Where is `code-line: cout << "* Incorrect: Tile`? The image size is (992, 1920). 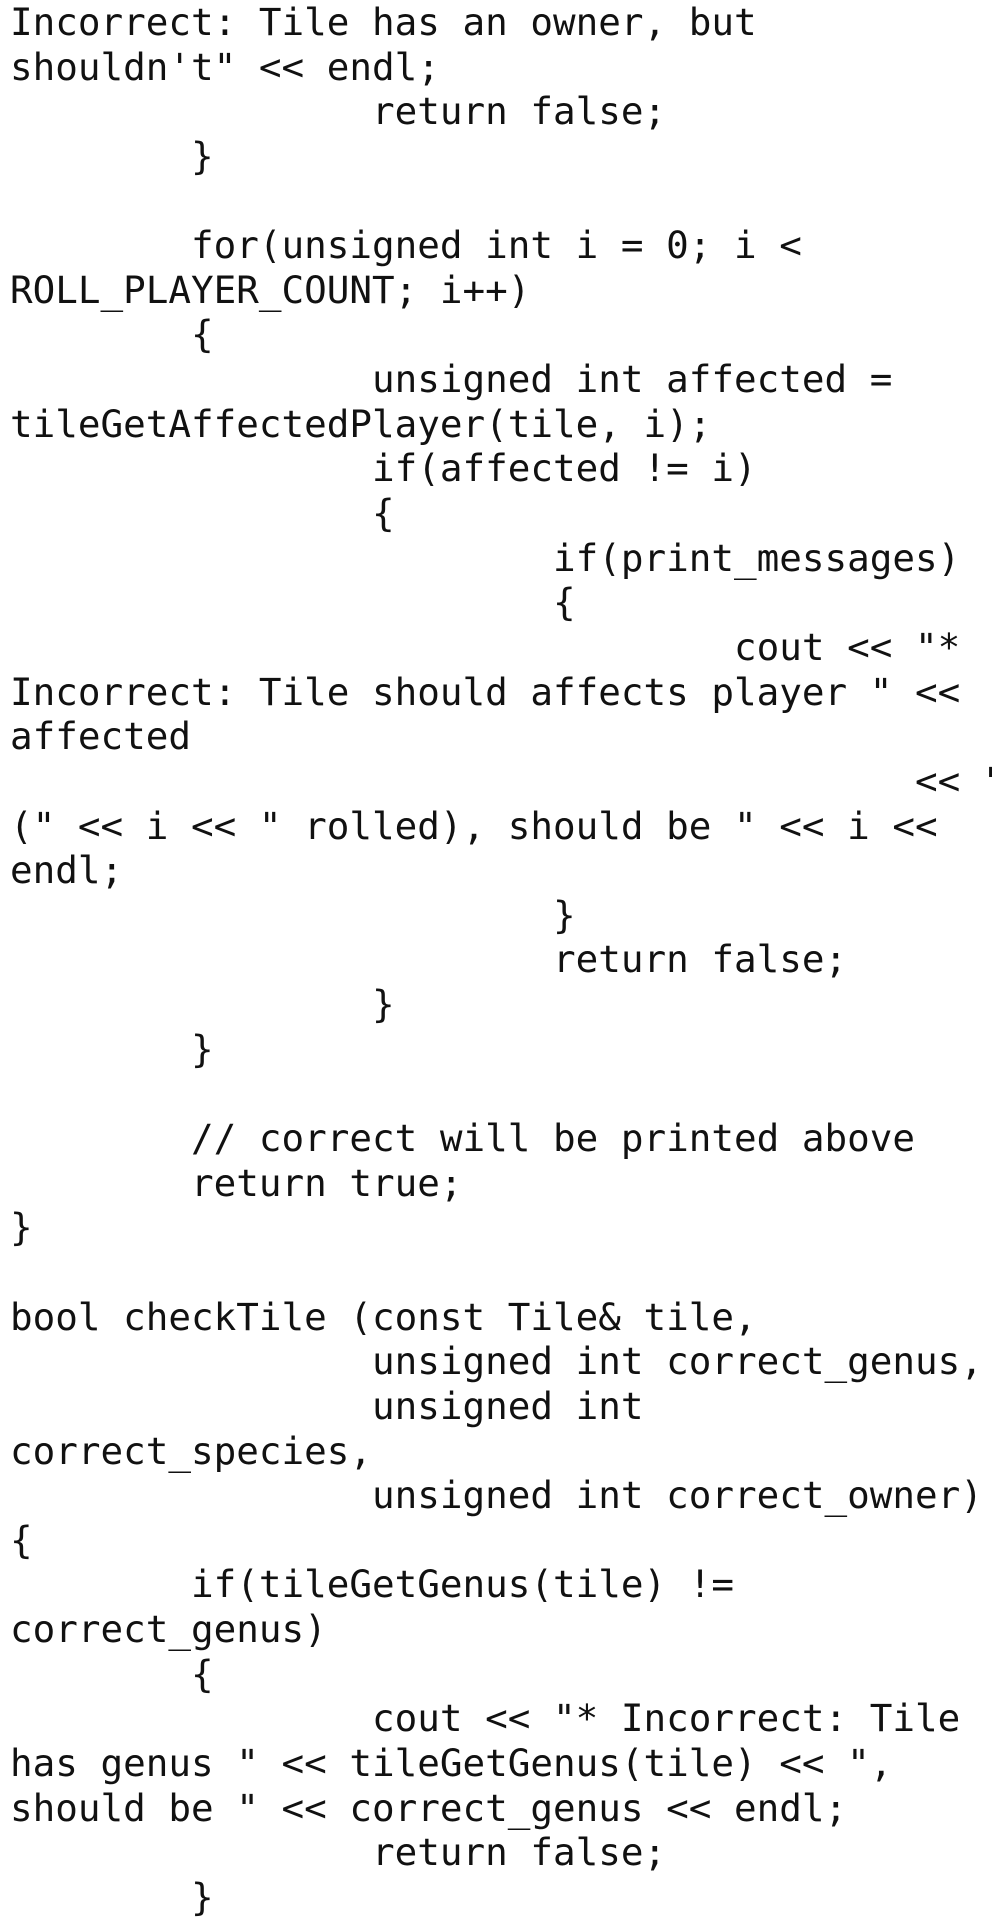
code-line: cout << "* Incorrect: Tile is located at coordinates (485, 1718).